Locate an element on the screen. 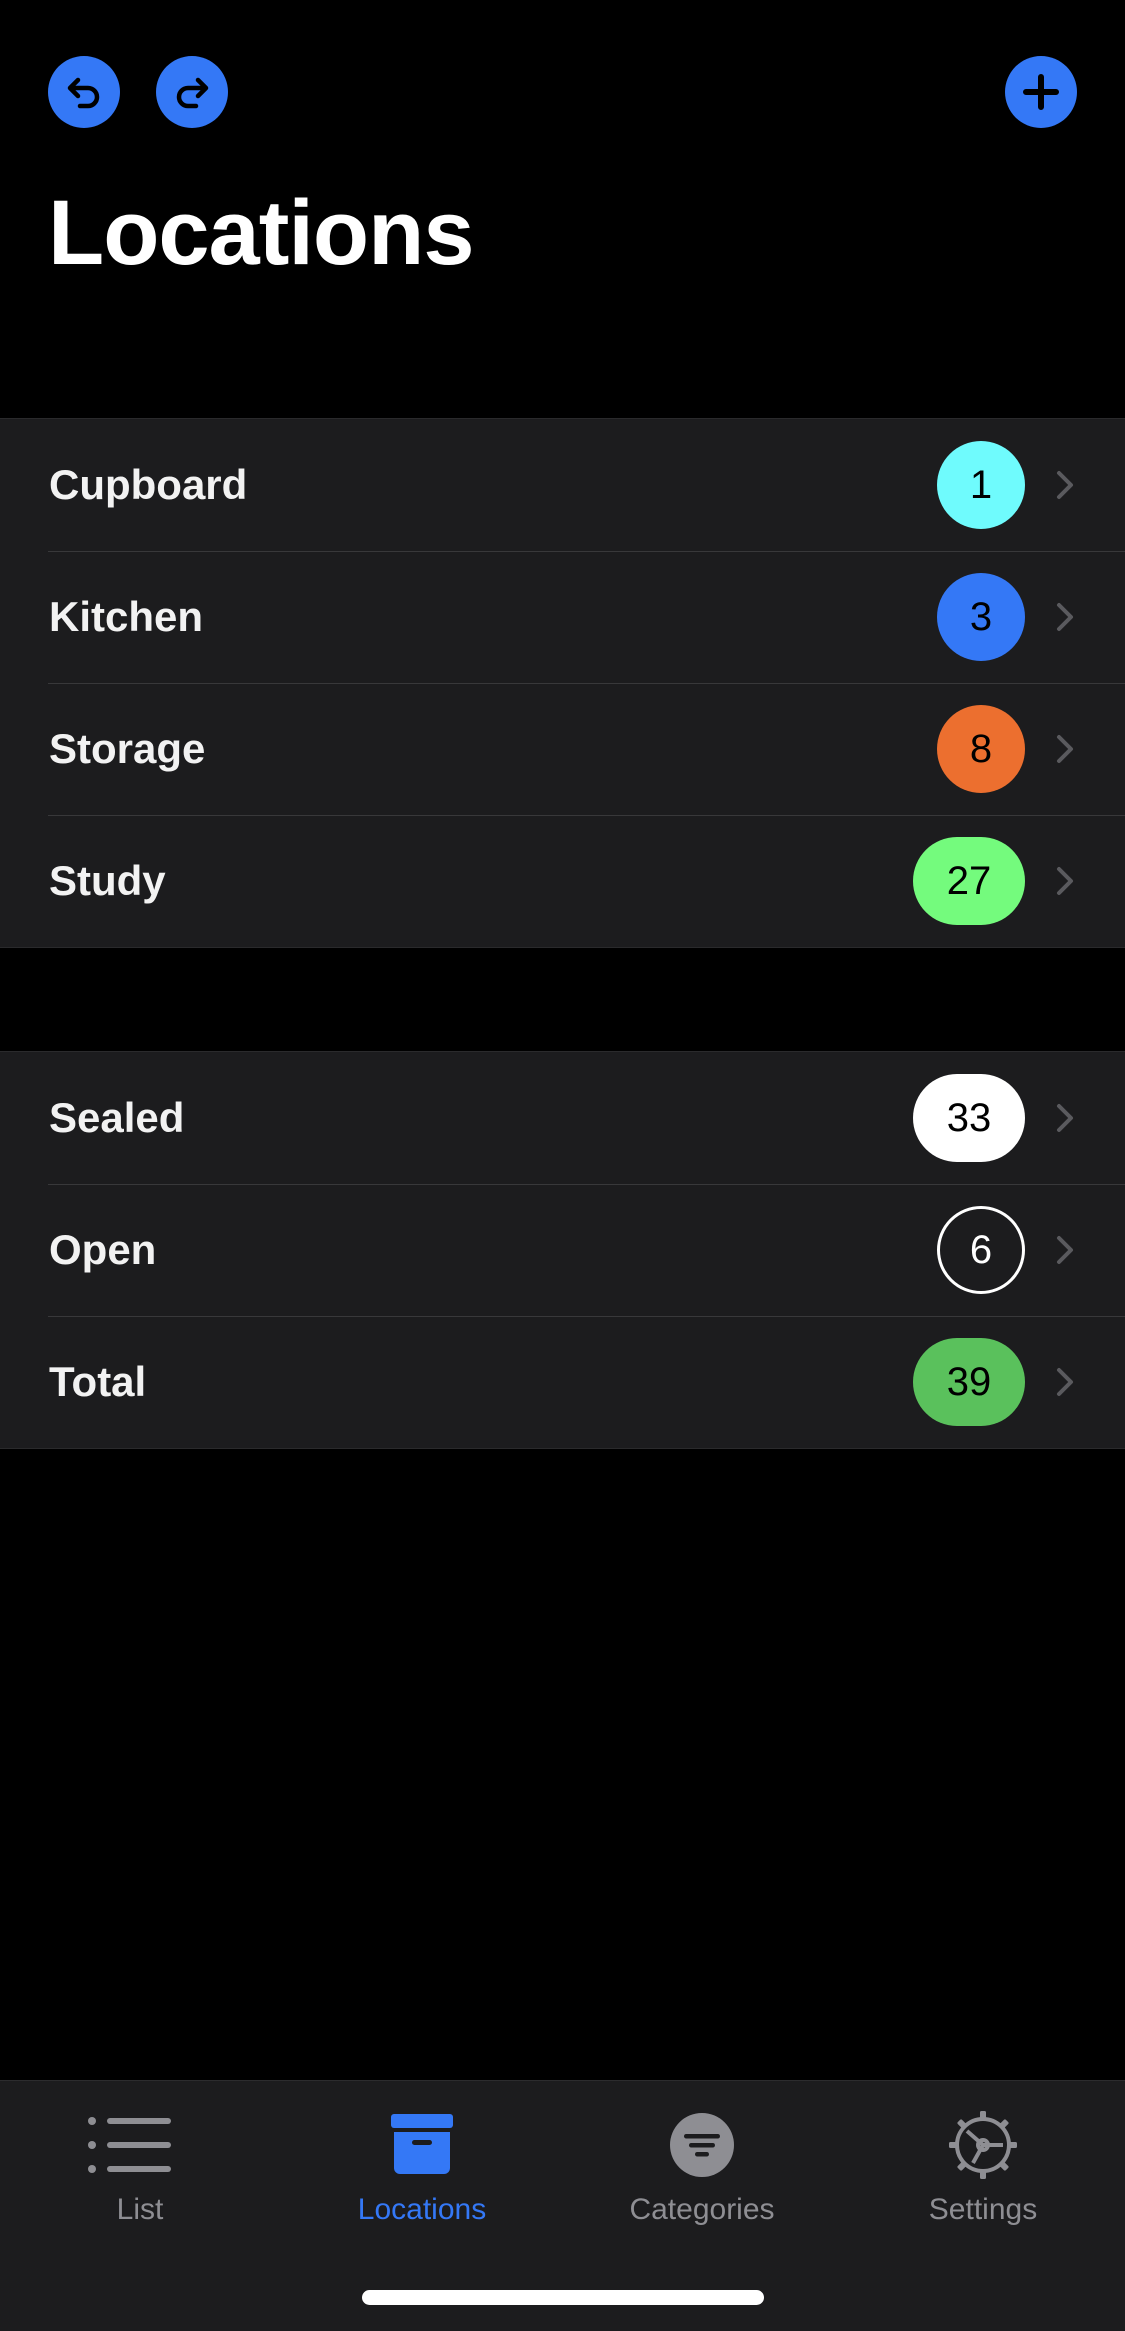 The width and height of the screenshot is (1125, 2331). add-button is located at coordinates (1041, 92).